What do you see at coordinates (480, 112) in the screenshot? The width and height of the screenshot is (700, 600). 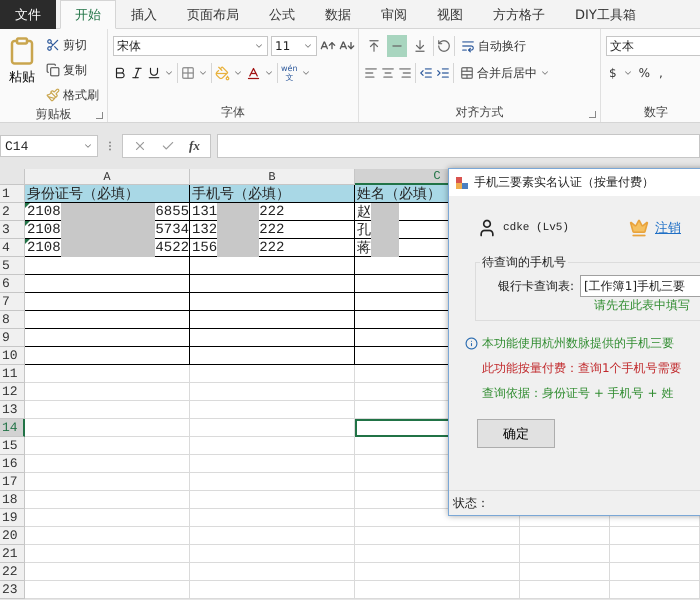 I see `group-label: 对齐方式` at bounding box center [480, 112].